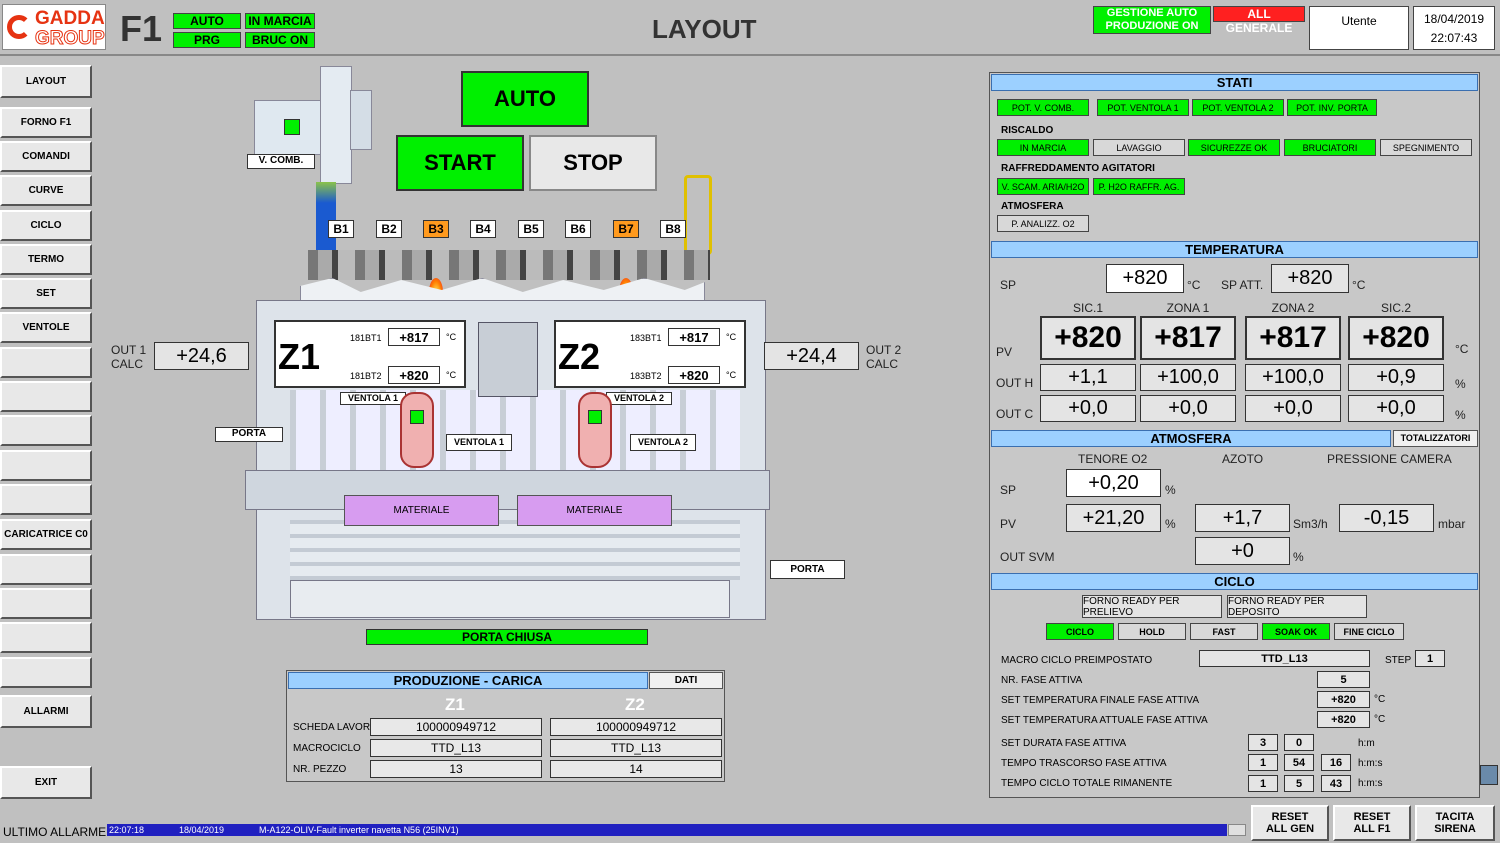 This screenshot has width=1500, height=843. I want to click on burner-b2: B2, so click(389, 229).